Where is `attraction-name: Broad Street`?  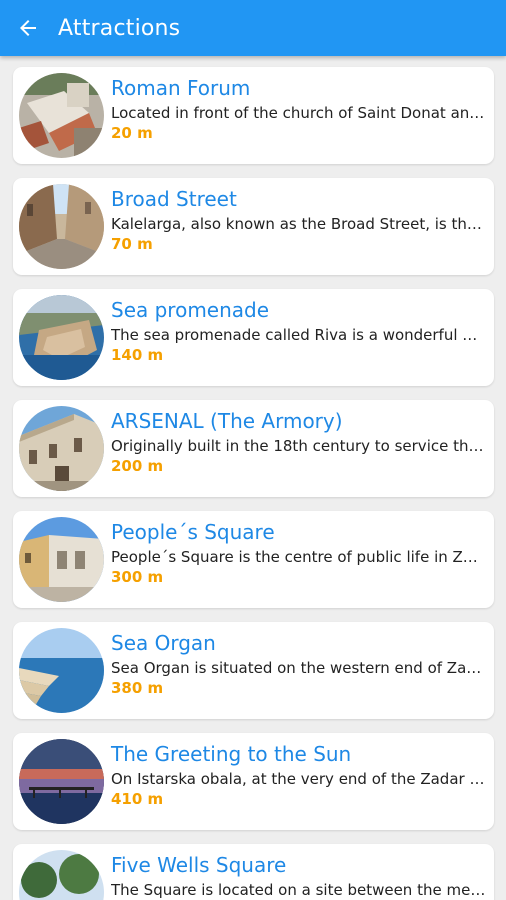 attraction-name: Broad Street is located at coordinates (174, 199).